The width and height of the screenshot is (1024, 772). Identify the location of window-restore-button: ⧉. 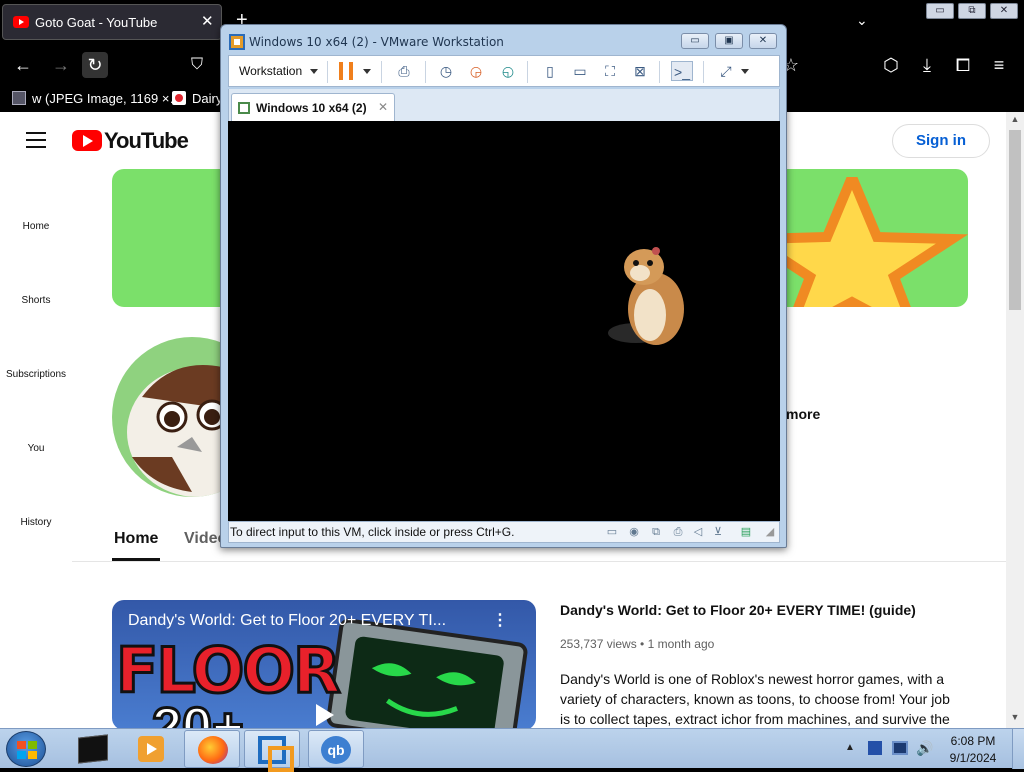
(972, 11).